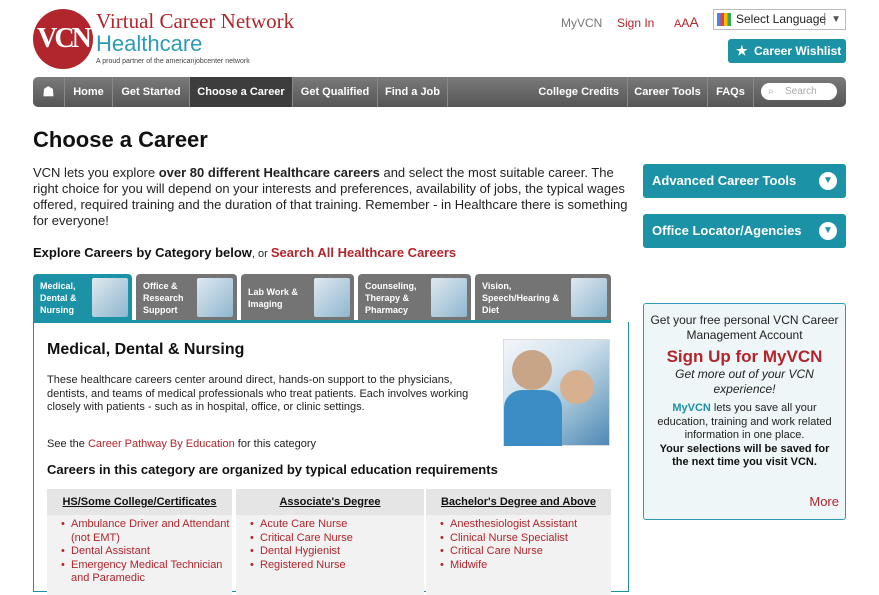  Describe the element at coordinates (693, 22) in the screenshot. I see `text-size-large: A` at that location.